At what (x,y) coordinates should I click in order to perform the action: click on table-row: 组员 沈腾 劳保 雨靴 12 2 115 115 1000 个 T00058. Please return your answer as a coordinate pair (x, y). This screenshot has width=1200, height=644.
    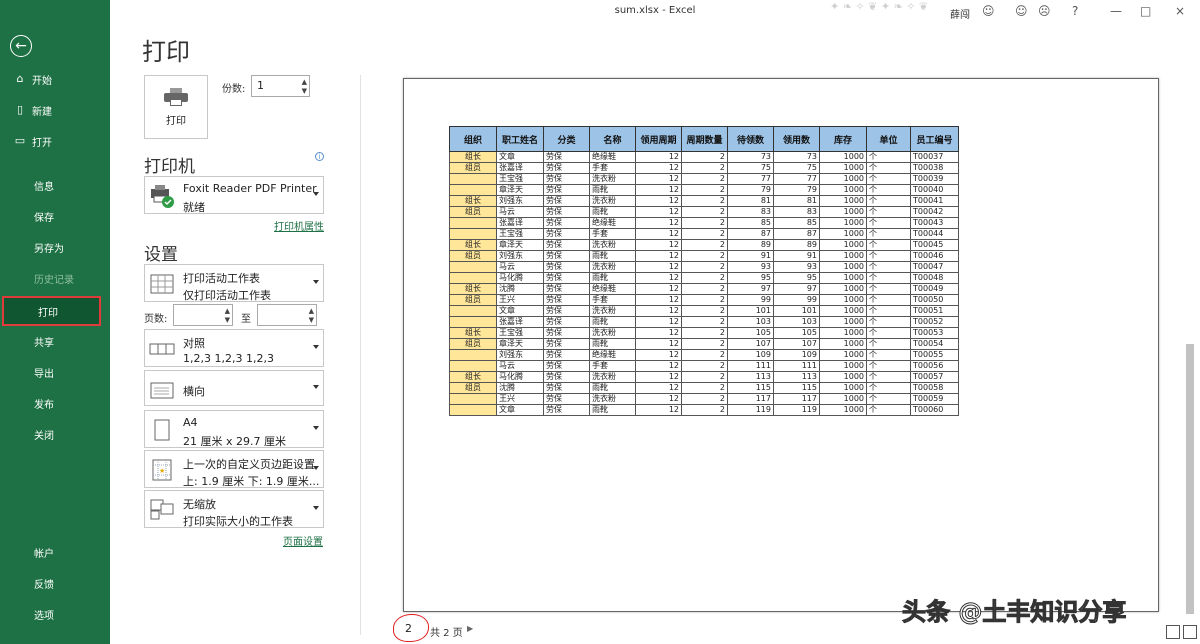
    Looking at the image, I should click on (704, 388).